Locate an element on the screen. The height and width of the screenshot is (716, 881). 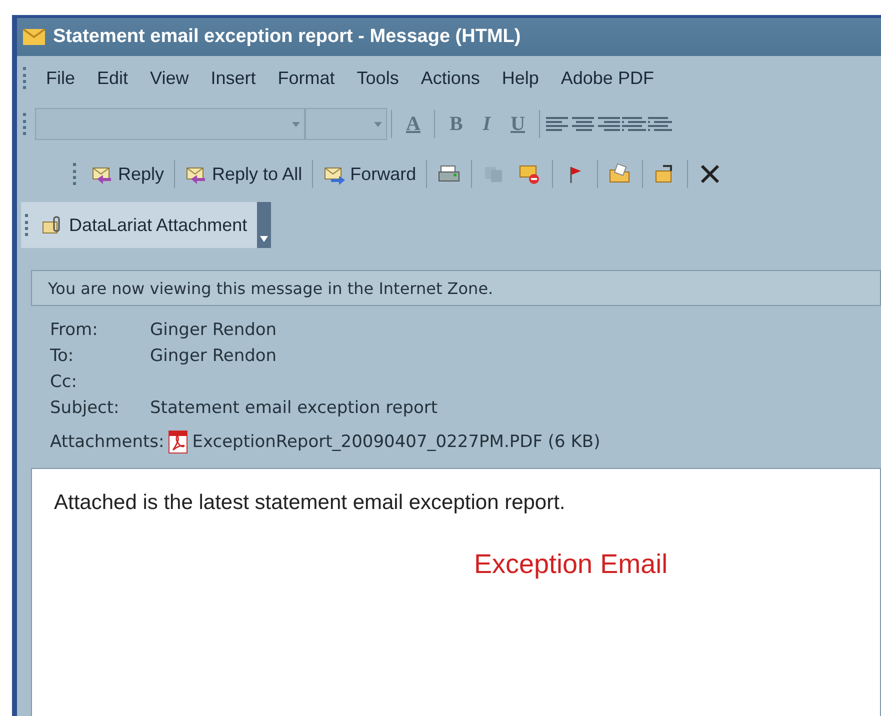
menu-item: Insert is located at coordinates (233, 78).